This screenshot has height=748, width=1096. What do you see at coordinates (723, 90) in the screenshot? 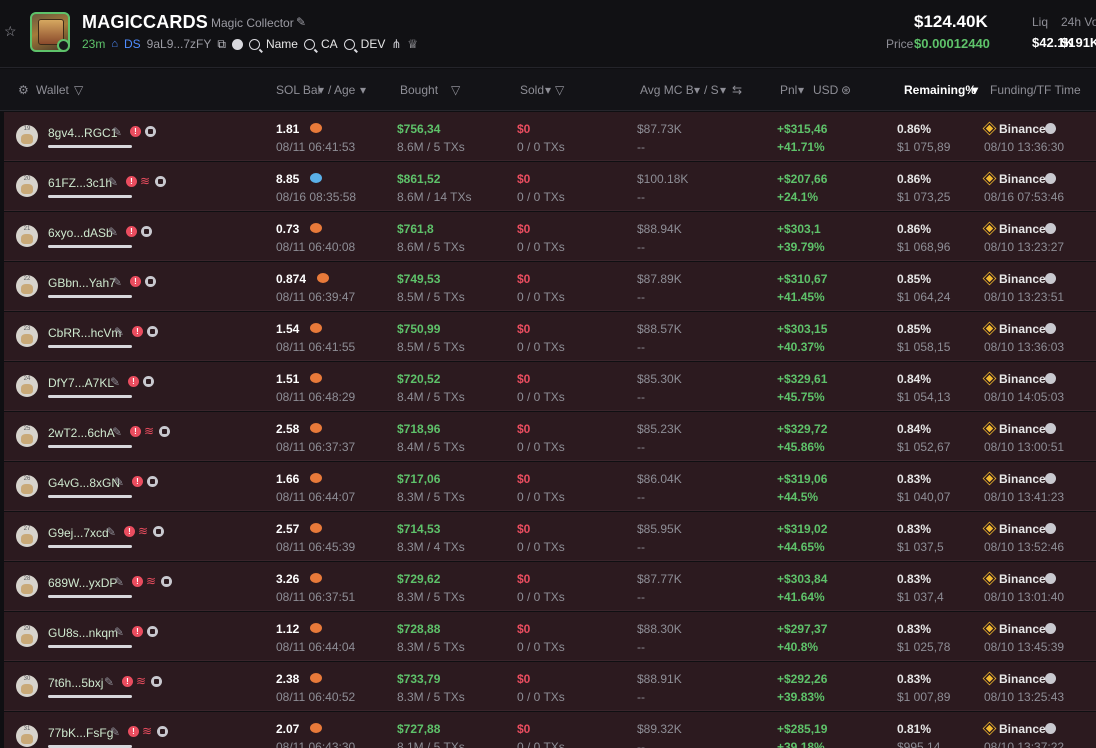
I see `sort-avg-mc-s-icon: ▾` at bounding box center [723, 90].